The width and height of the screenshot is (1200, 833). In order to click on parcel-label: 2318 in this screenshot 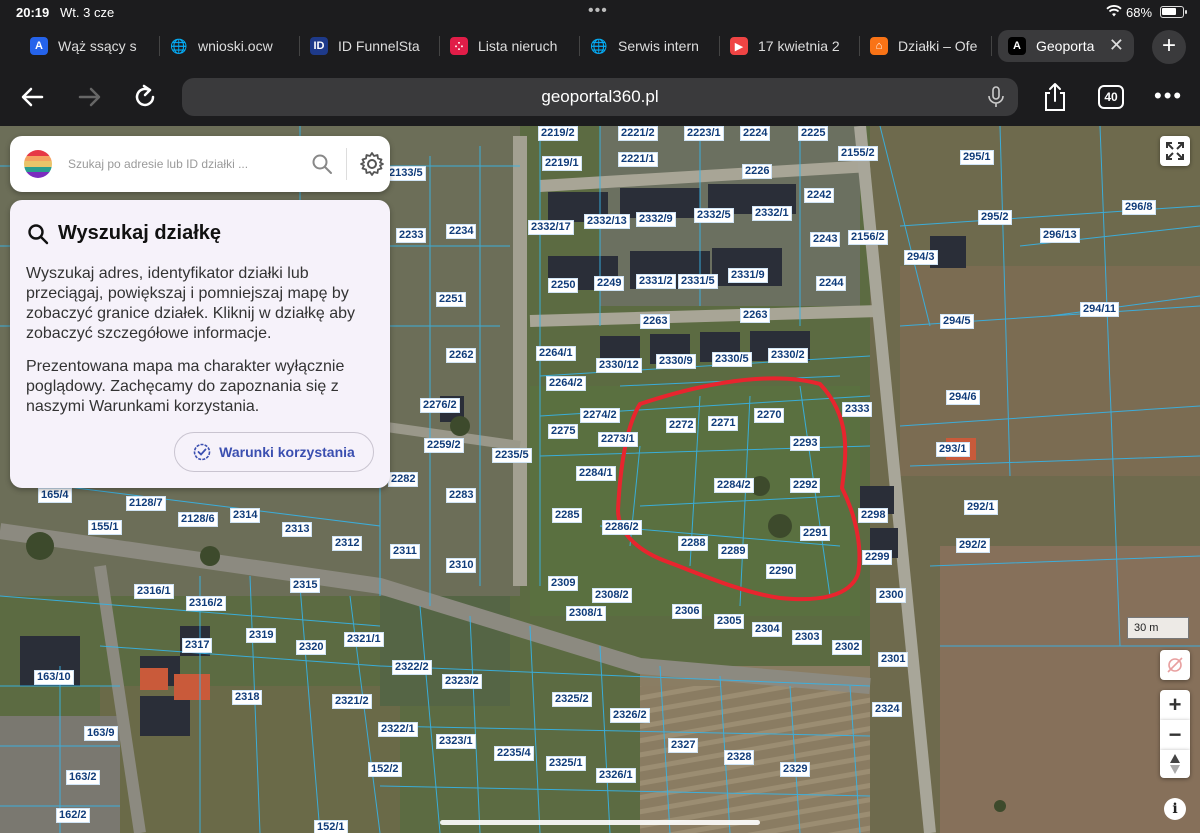, I will do `click(247, 697)`.